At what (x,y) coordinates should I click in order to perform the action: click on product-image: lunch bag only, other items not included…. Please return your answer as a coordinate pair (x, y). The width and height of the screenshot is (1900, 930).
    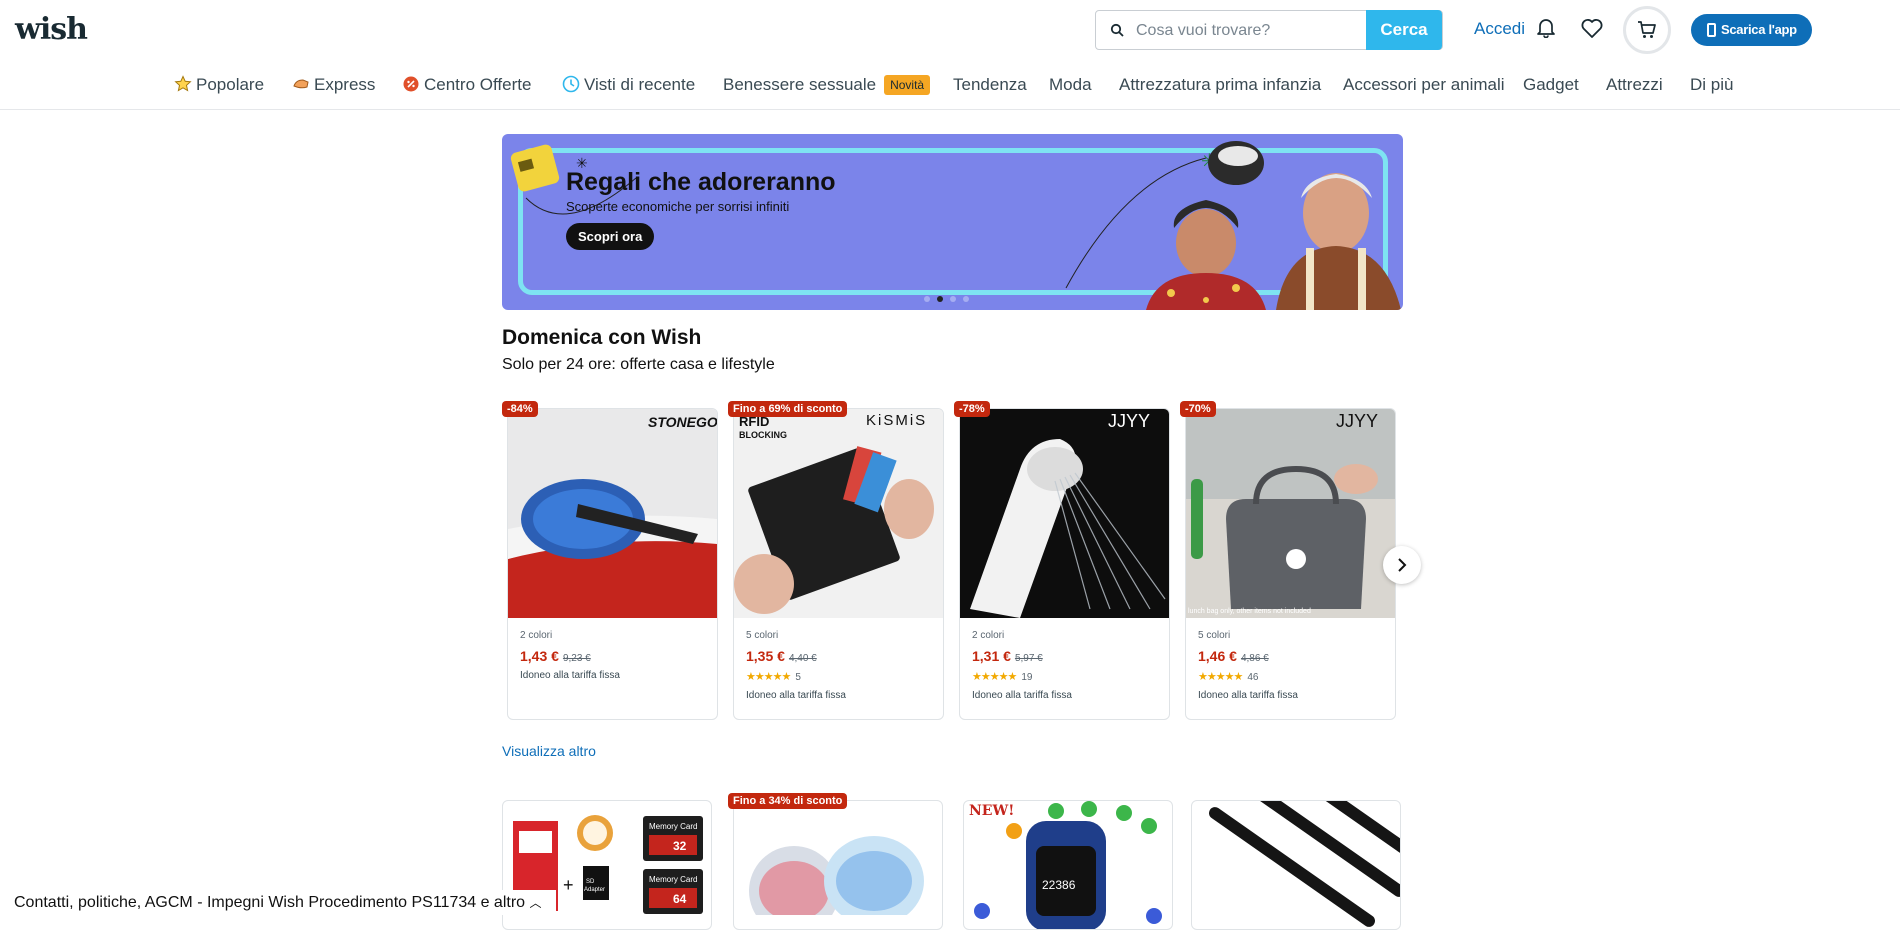
    Looking at the image, I should click on (1290, 513).